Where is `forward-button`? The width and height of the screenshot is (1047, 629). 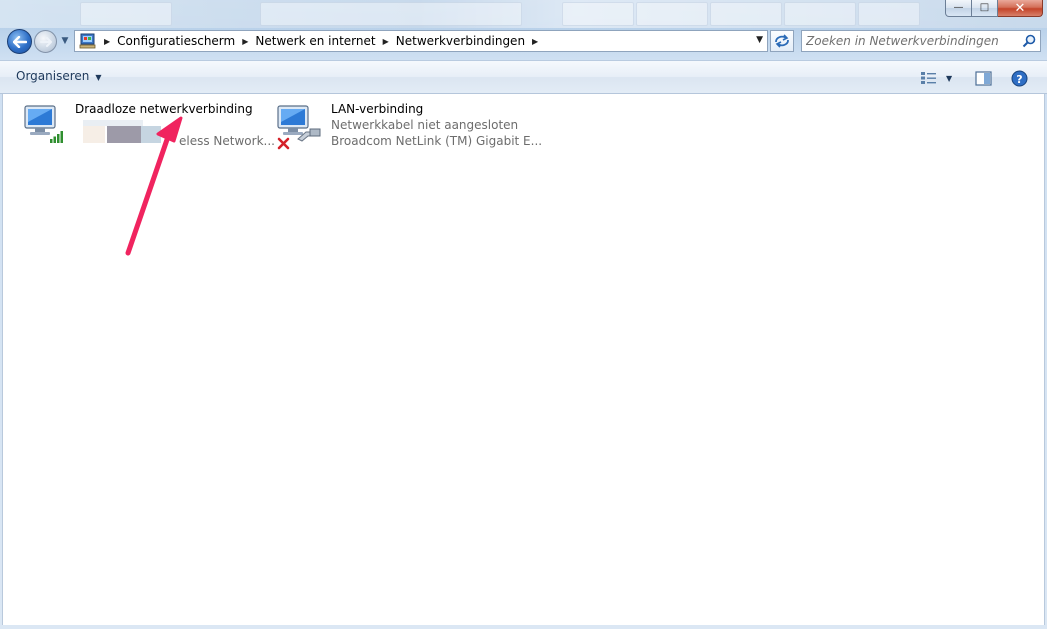
forward-button is located at coordinates (45, 41).